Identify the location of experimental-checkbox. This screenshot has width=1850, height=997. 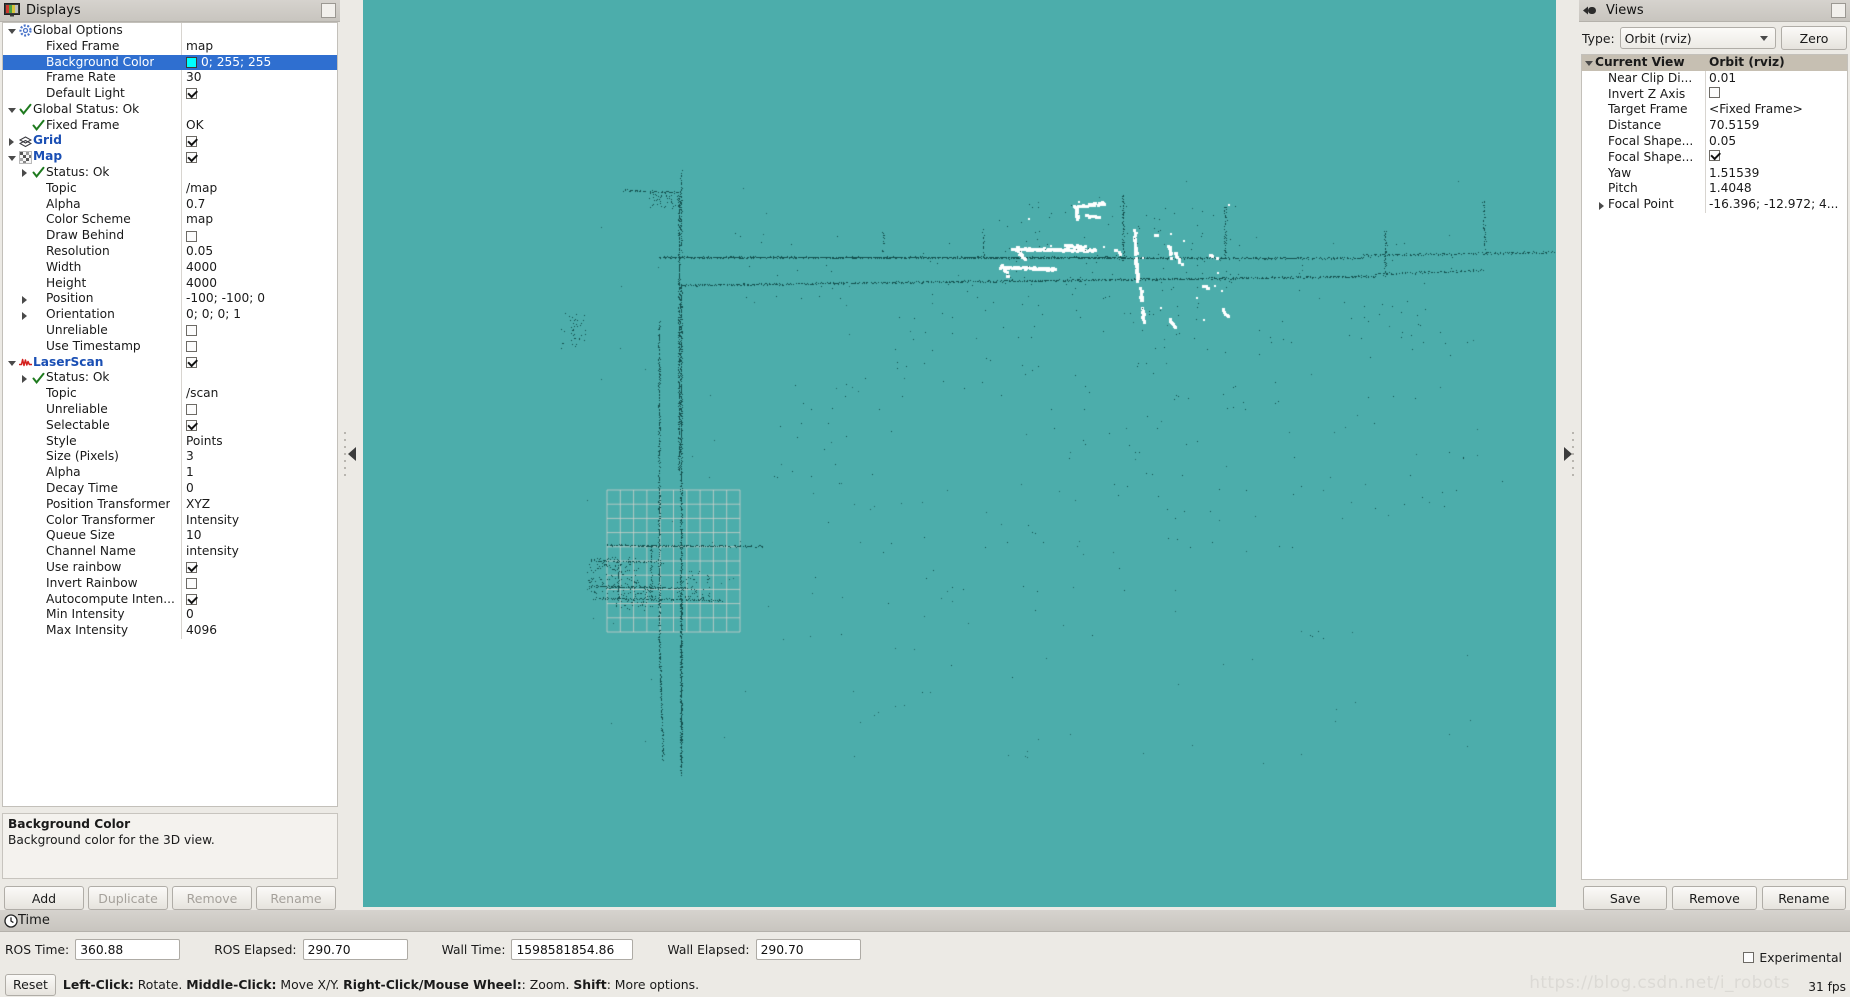
(1749, 957).